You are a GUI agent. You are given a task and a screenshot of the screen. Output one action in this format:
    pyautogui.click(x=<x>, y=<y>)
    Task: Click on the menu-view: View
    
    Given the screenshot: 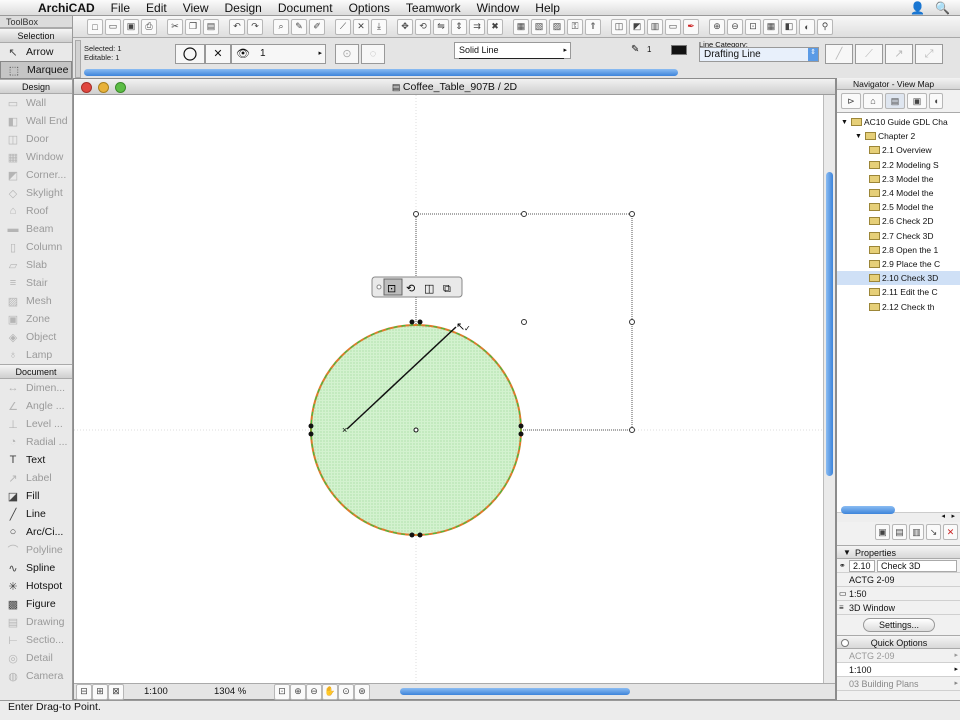 What is the action you would take?
    pyautogui.click(x=196, y=8)
    